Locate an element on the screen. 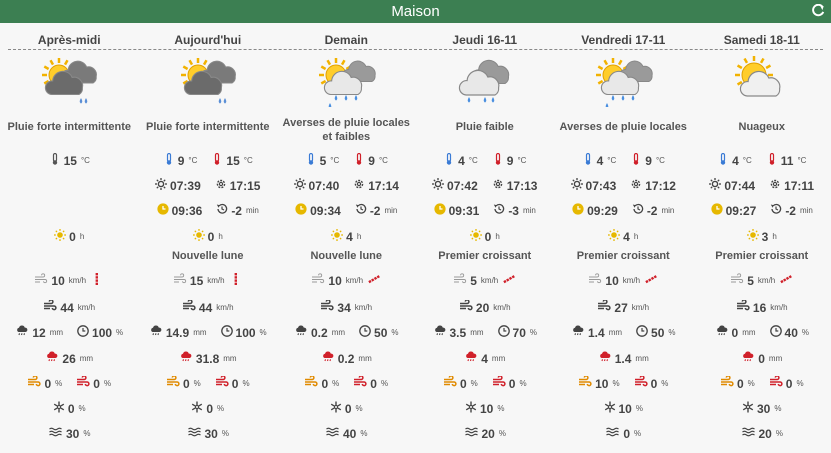 This screenshot has width=831, height=453. temperature: 15 °C is located at coordinates (69, 160).